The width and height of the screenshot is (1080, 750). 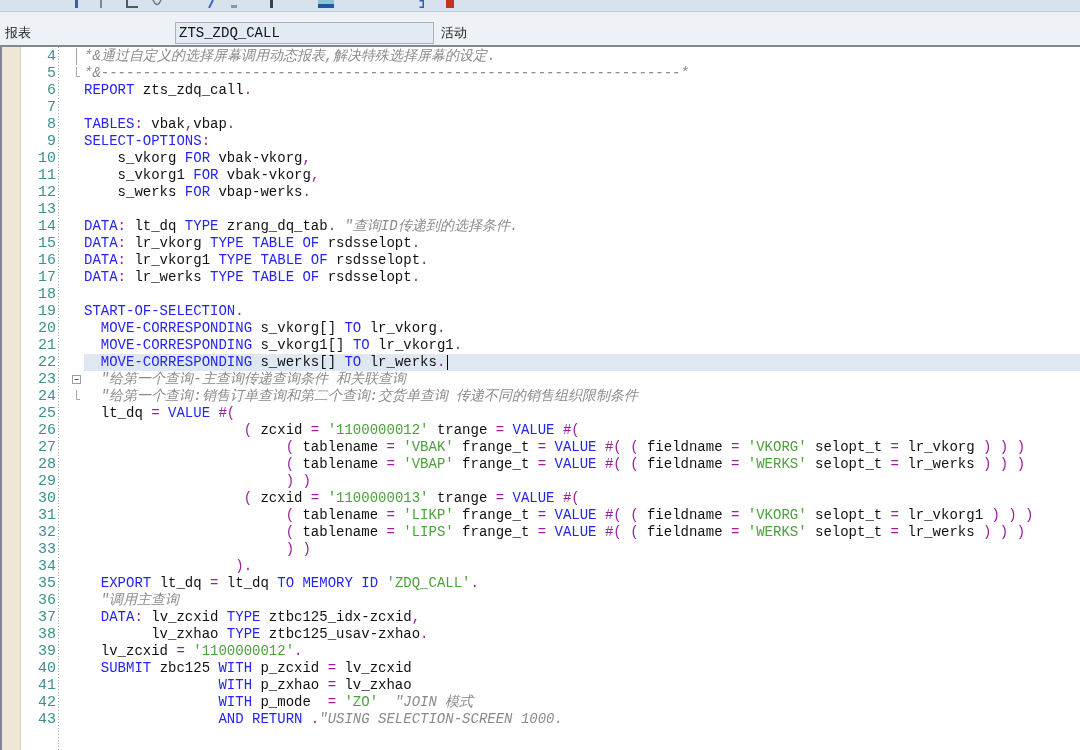 I want to click on code-line: lv_zxhao TYPE ztbc125_usav-zxhao., so click(x=290, y=634).